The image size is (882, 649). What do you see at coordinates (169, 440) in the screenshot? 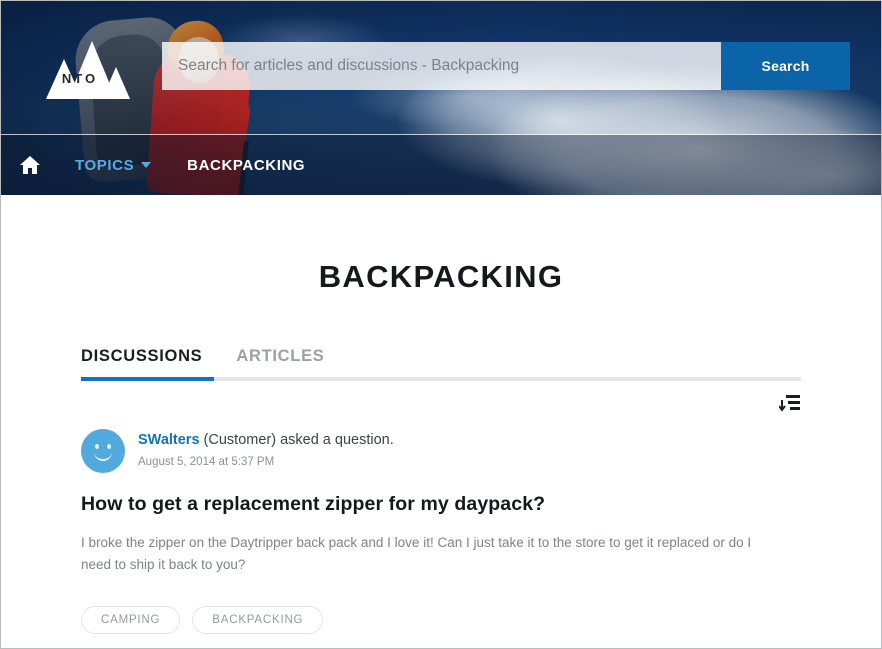
I see `post-author-link: SWalters` at bounding box center [169, 440].